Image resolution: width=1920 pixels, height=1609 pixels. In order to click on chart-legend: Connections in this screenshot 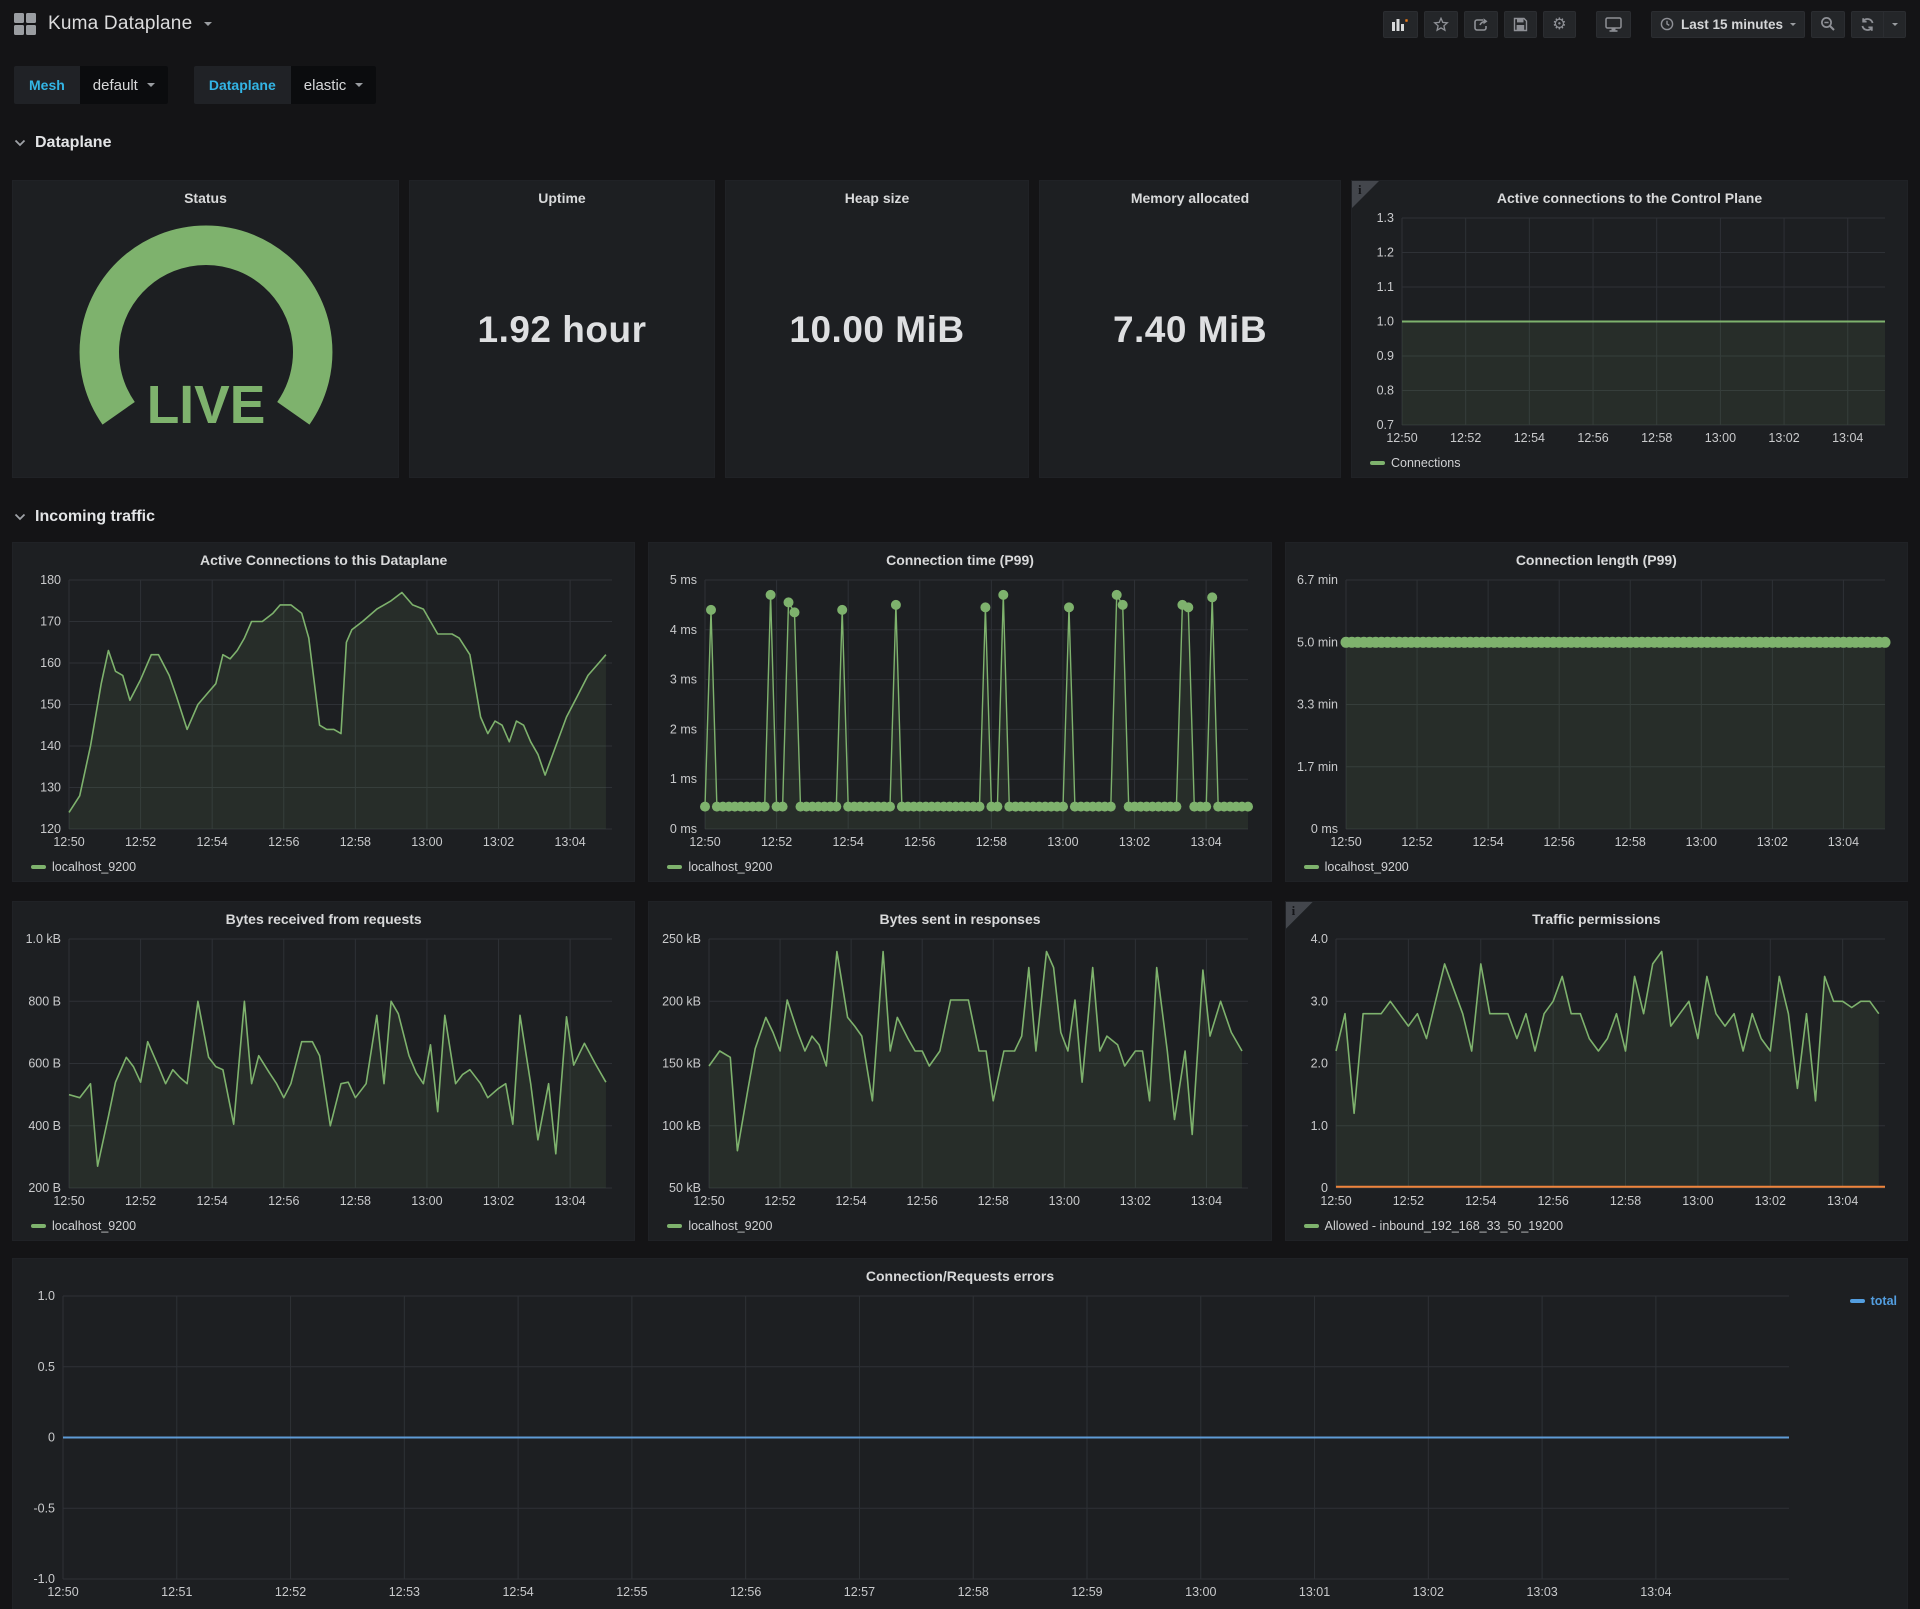, I will do `click(1415, 463)`.